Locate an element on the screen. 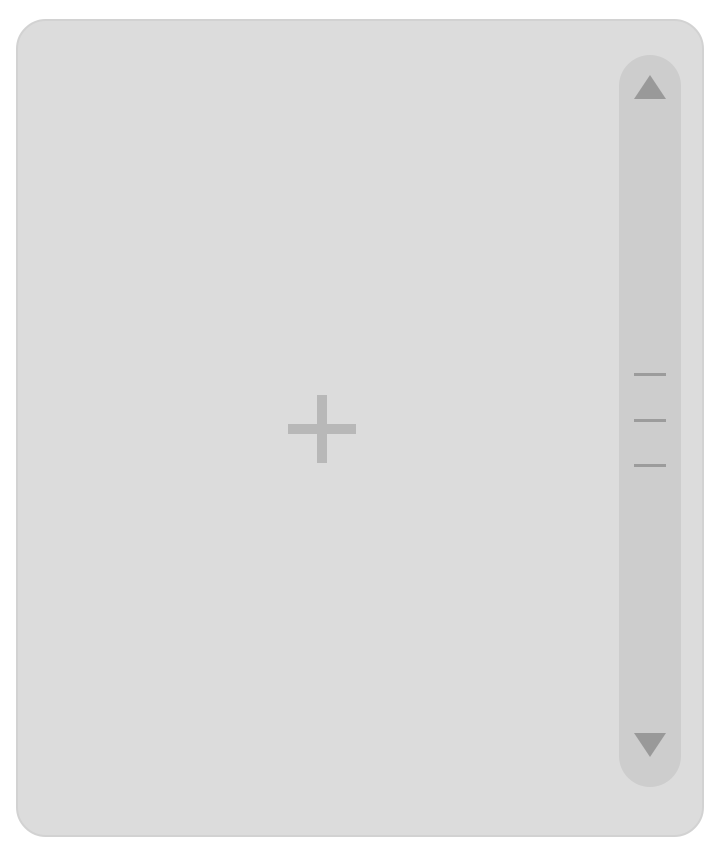 This screenshot has width=720, height=856. scroll-thumb-grip is located at coordinates (650, 420).